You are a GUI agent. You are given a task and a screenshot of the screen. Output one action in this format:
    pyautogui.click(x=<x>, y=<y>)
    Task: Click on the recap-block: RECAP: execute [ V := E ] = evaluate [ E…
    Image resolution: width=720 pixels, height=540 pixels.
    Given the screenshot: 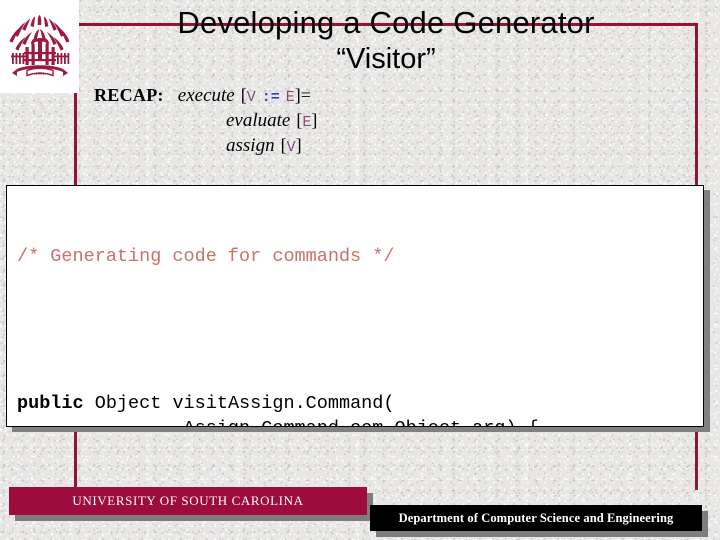 What is the action you would take?
    pyautogui.click(x=296, y=121)
    